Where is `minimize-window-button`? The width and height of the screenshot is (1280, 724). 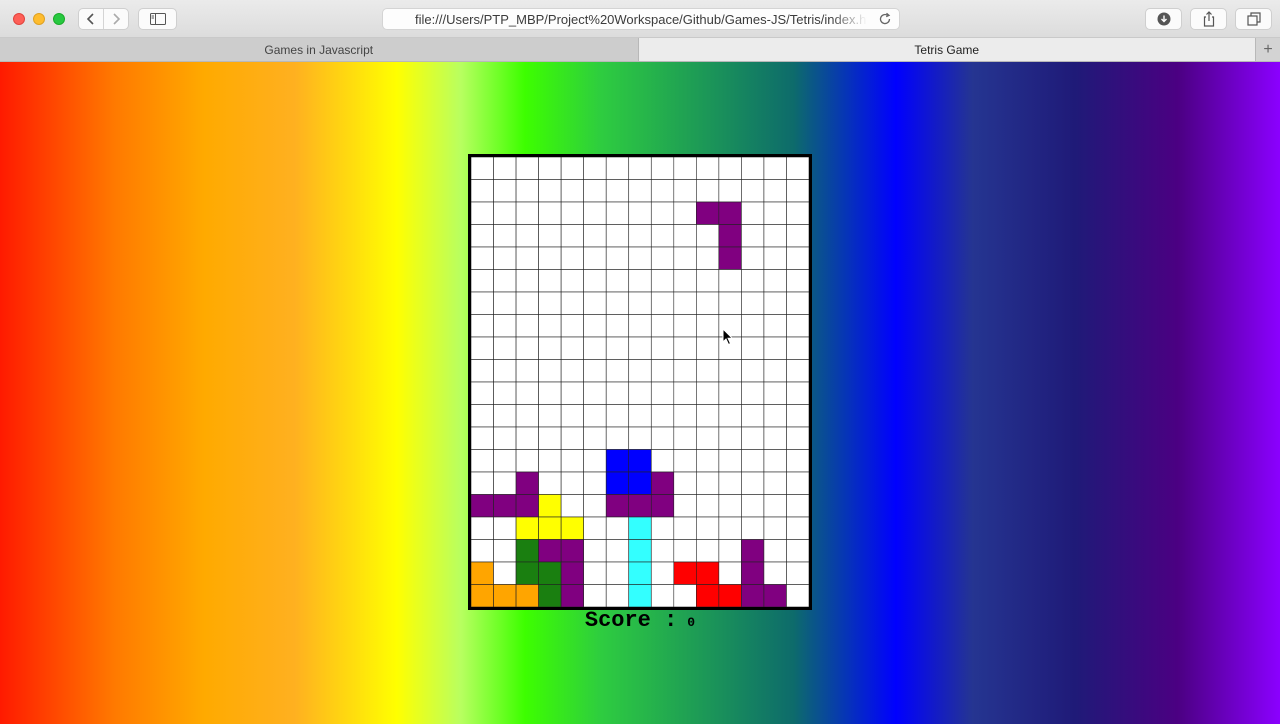
minimize-window-button is located at coordinates (39, 19).